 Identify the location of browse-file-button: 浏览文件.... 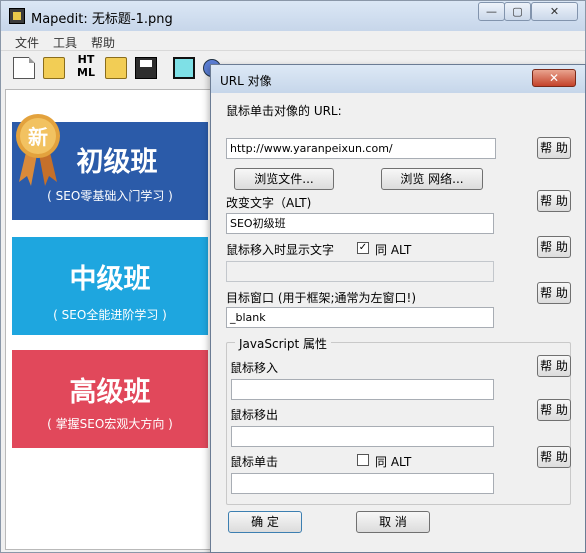
(284, 179).